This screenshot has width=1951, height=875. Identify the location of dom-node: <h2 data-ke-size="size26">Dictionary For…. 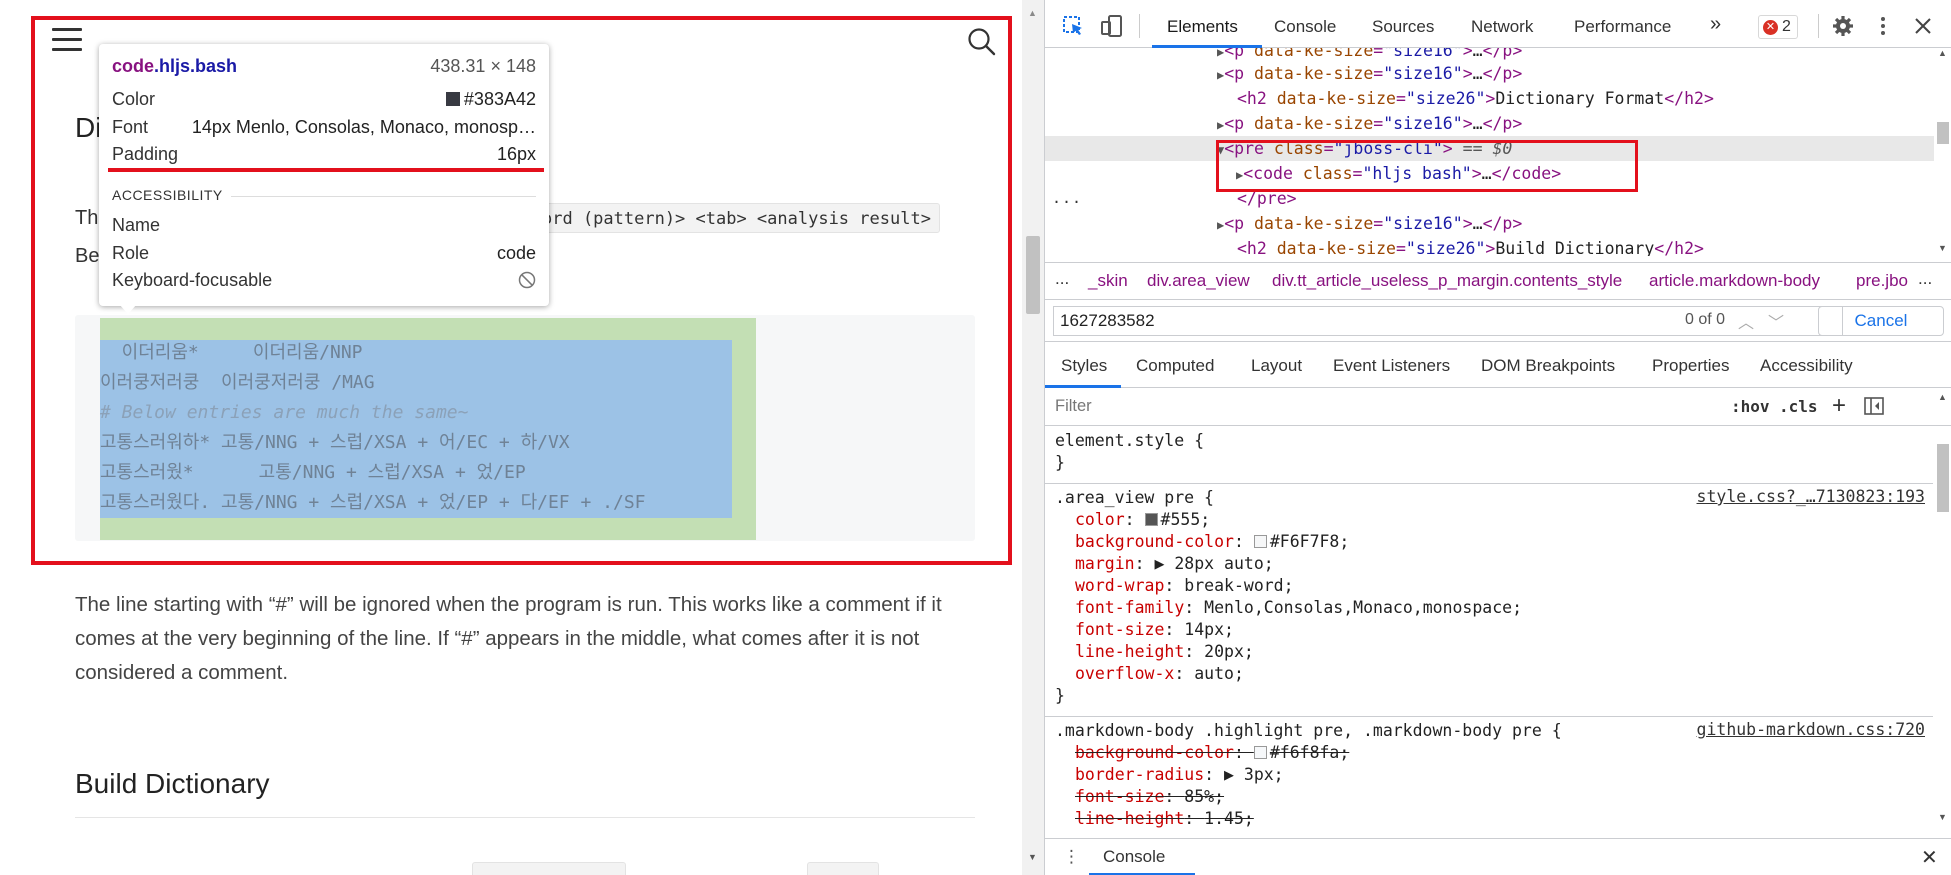
(1490, 98).